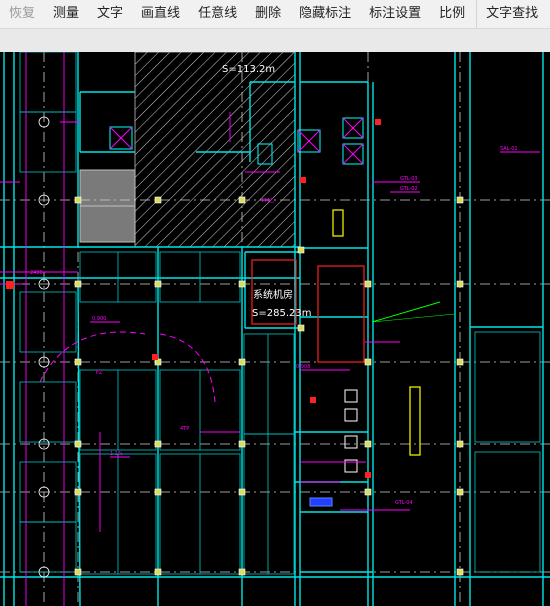 The width and height of the screenshot is (550, 606). I want to click on svg-text: GTL-02, so click(409, 189).